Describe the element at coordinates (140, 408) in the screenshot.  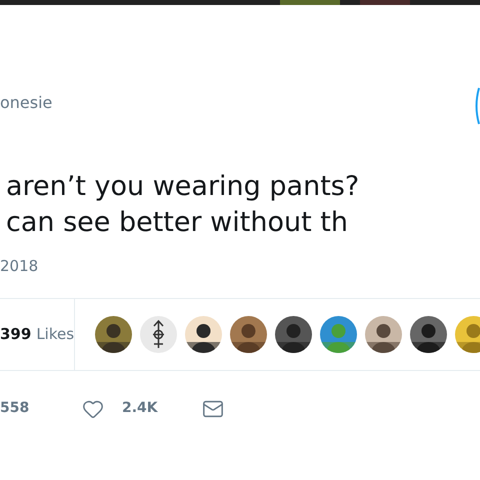
I see `like-count: 2.4K` at that location.